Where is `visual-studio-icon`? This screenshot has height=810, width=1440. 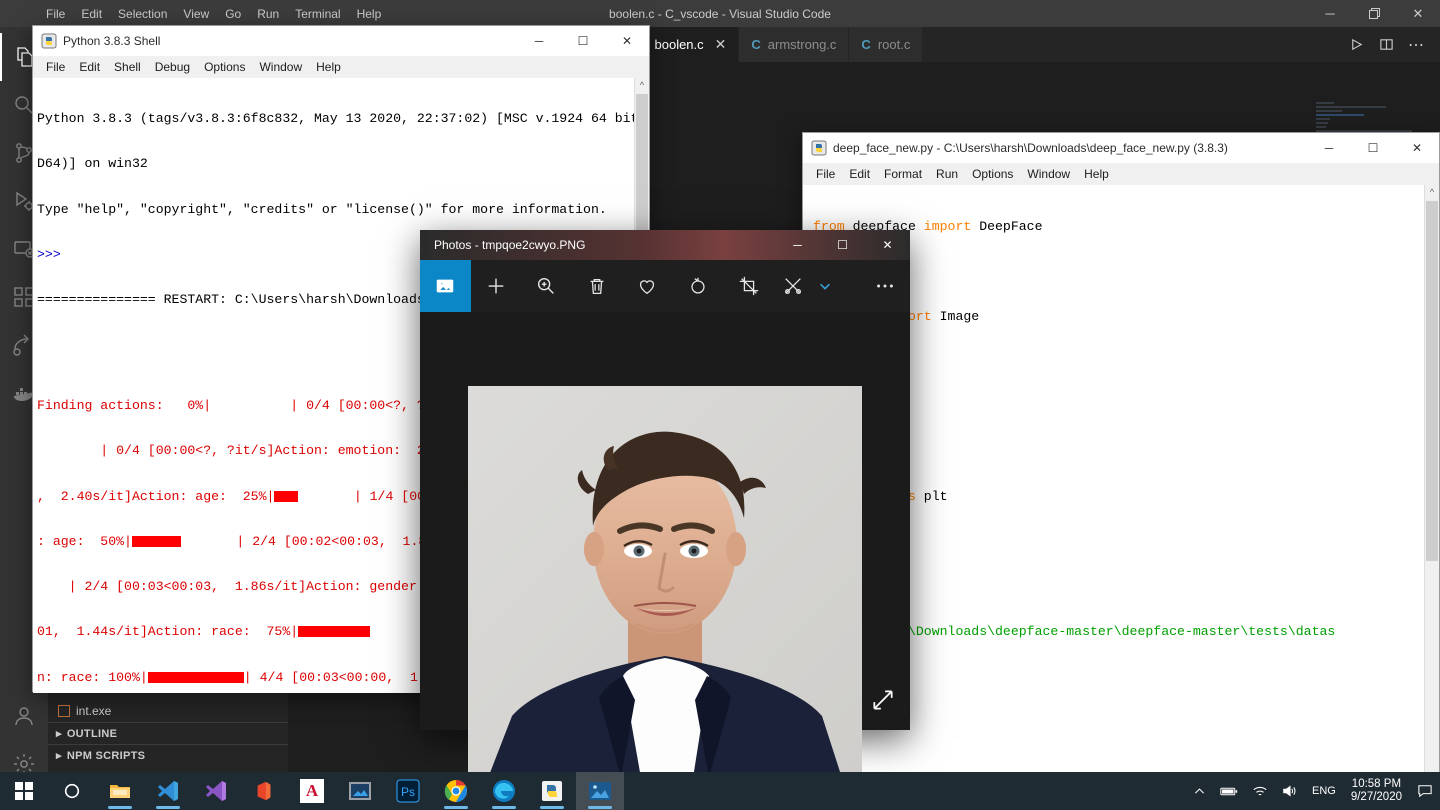 visual-studio-icon is located at coordinates (216, 791).